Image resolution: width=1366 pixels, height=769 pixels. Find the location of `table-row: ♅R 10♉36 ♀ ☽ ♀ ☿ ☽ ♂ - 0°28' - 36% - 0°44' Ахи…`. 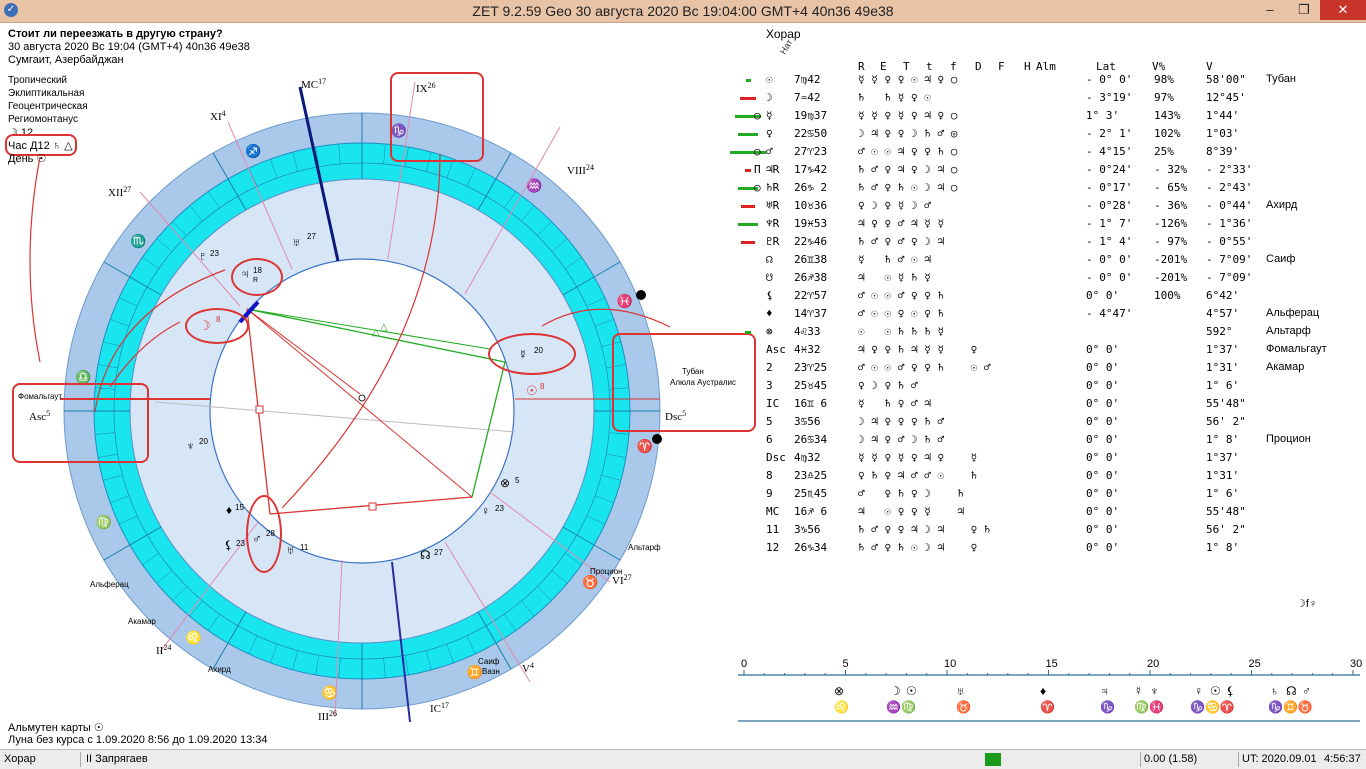

table-row: ♅R 10♉36 ♀ ☽ ♀ ☿ ☽ ♂ - 0°28' - 36% - 0°44' Ахи… is located at coordinates (1050, 208).